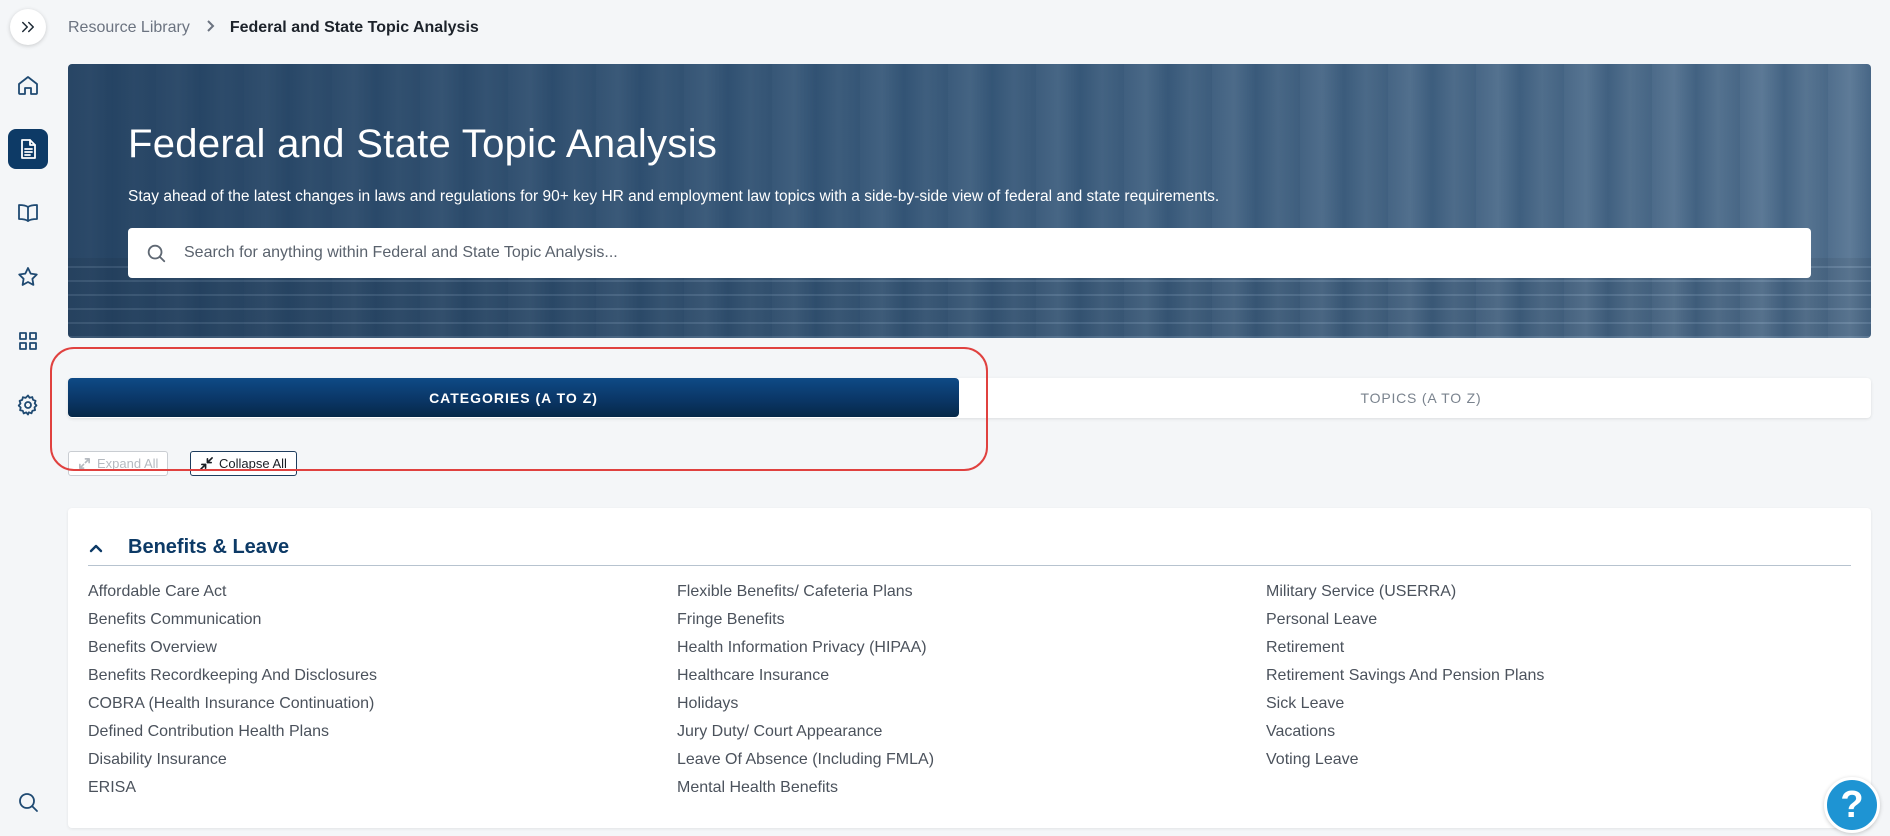 This screenshot has height=836, width=1890. I want to click on topic-link: Health Information Privacy (HIPAA), so click(805, 648).